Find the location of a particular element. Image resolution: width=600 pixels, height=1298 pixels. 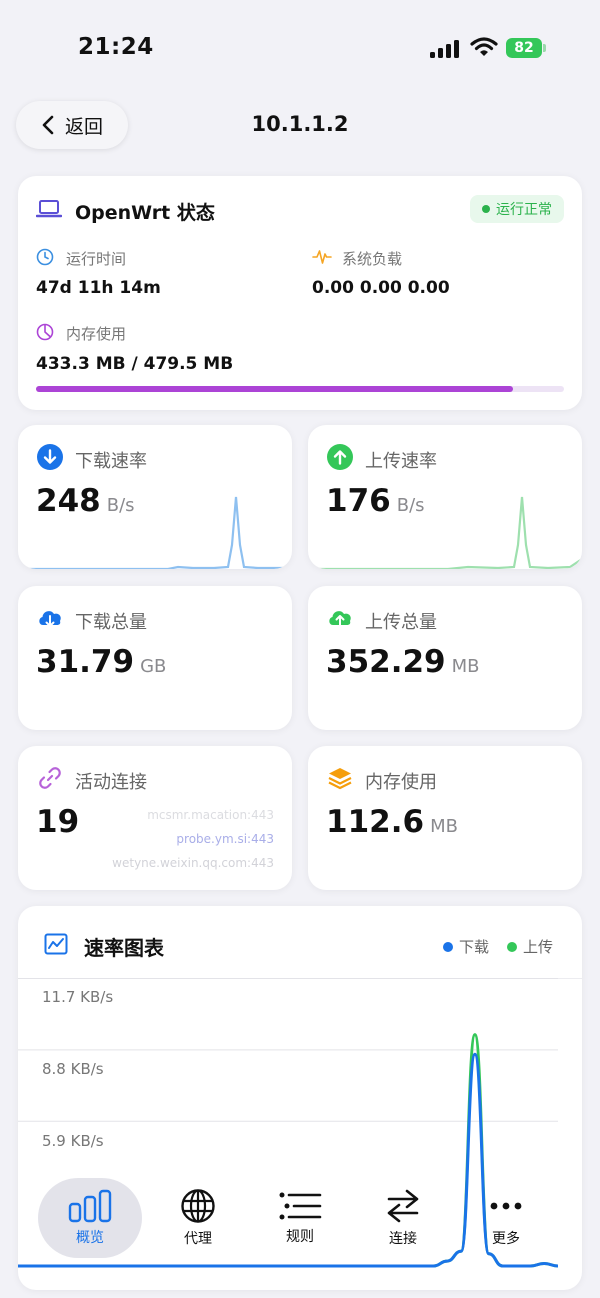

nav-label: 代理 is located at coordinates (198, 1239).